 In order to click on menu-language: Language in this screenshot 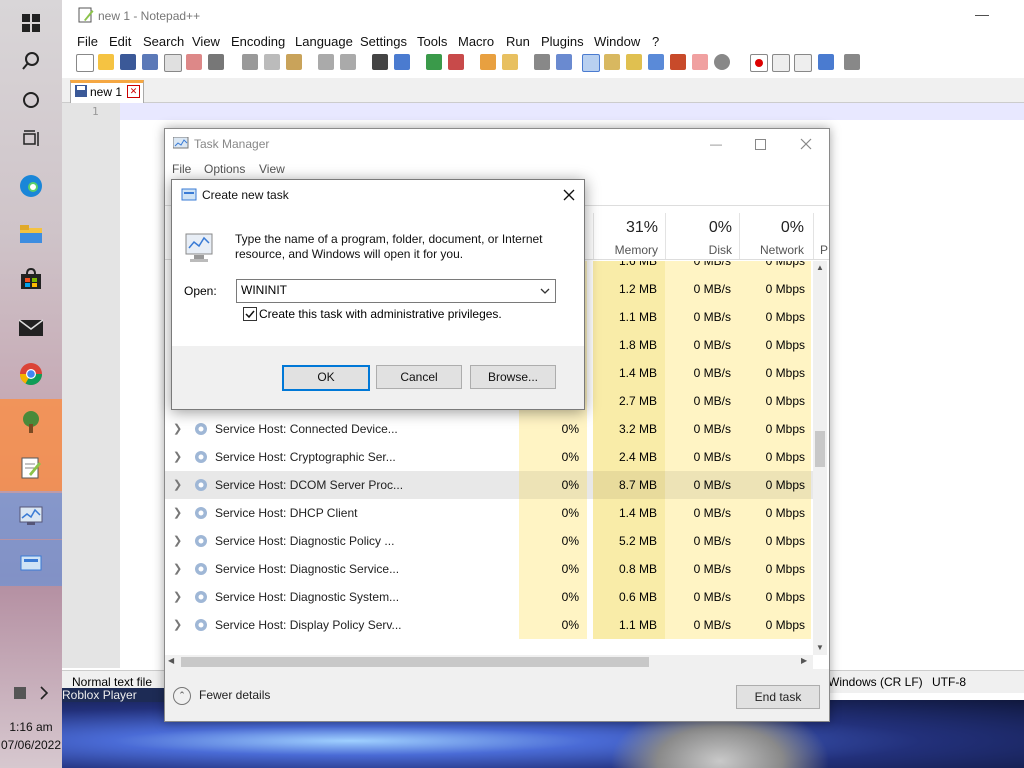, I will do `click(324, 41)`.